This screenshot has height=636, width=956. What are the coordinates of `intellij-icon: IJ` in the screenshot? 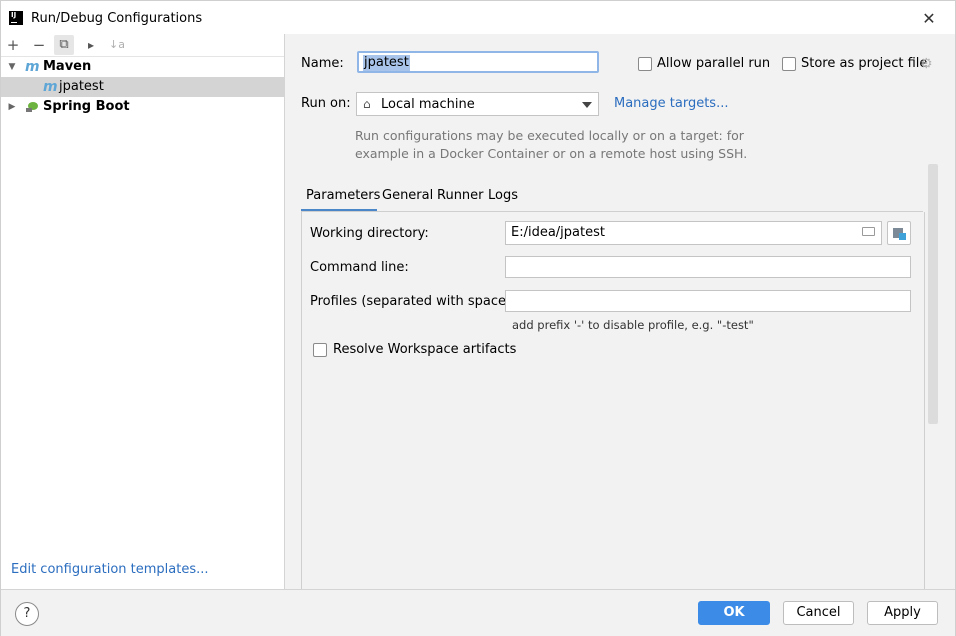 It's located at (16, 18).